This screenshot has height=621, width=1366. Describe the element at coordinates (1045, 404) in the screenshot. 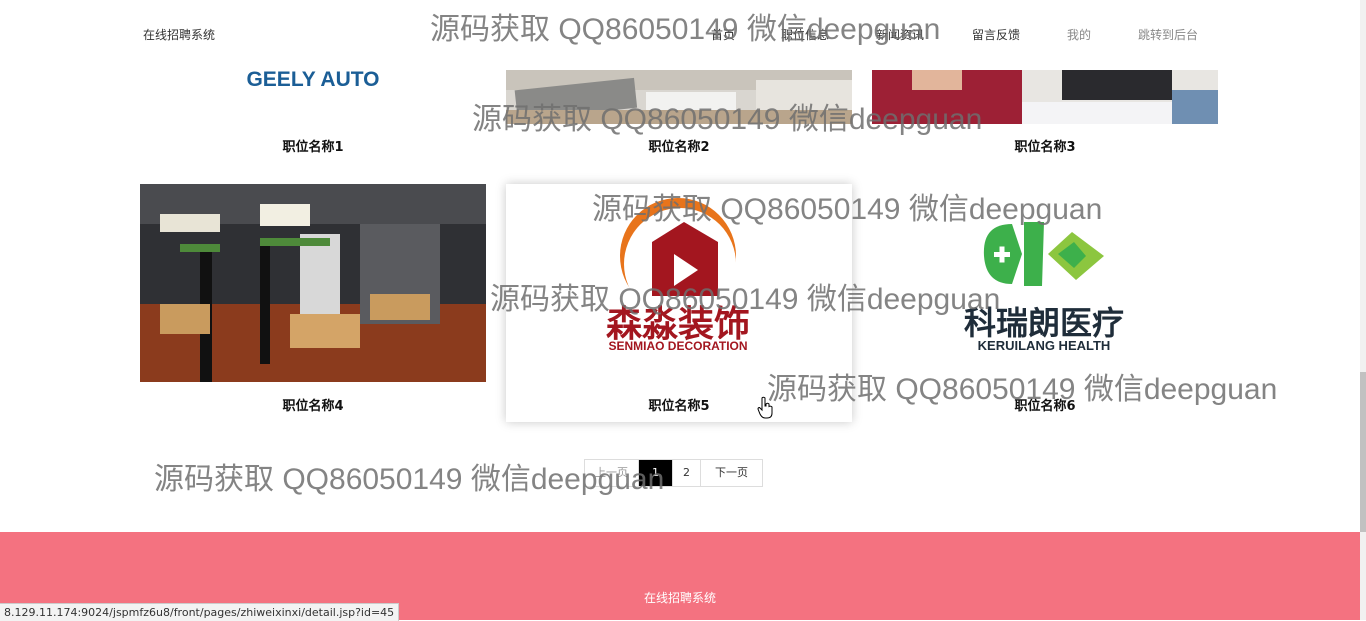

I see `job-title: 职位名称6` at that location.